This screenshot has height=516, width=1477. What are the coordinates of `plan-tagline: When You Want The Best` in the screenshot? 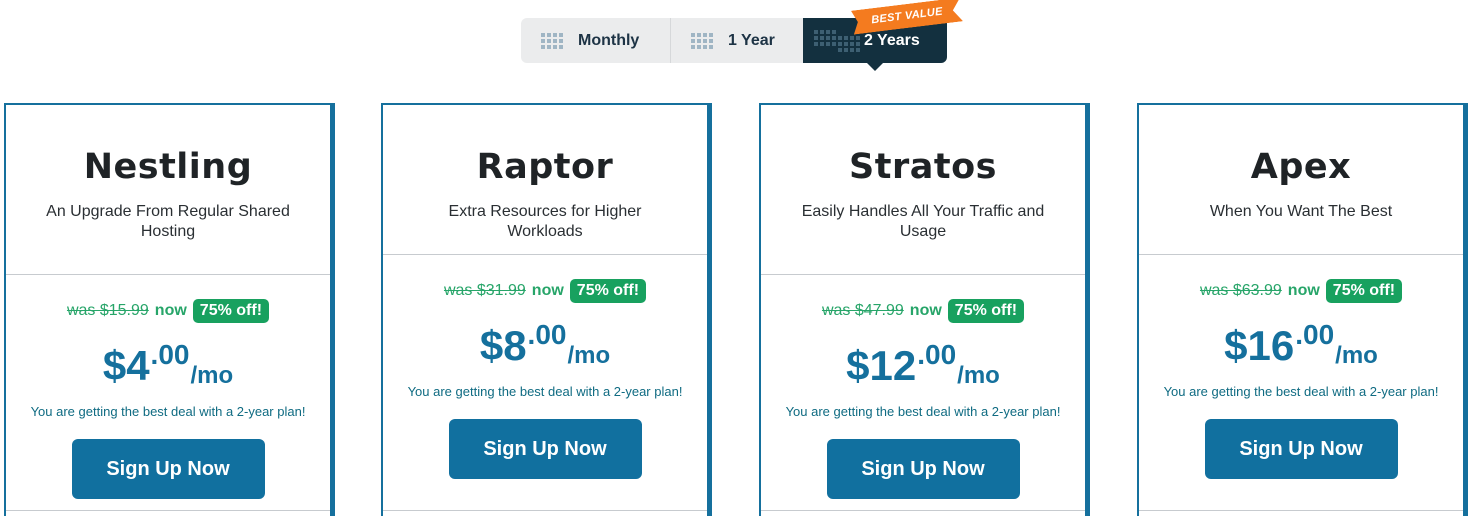 It's located at (1301, 211).